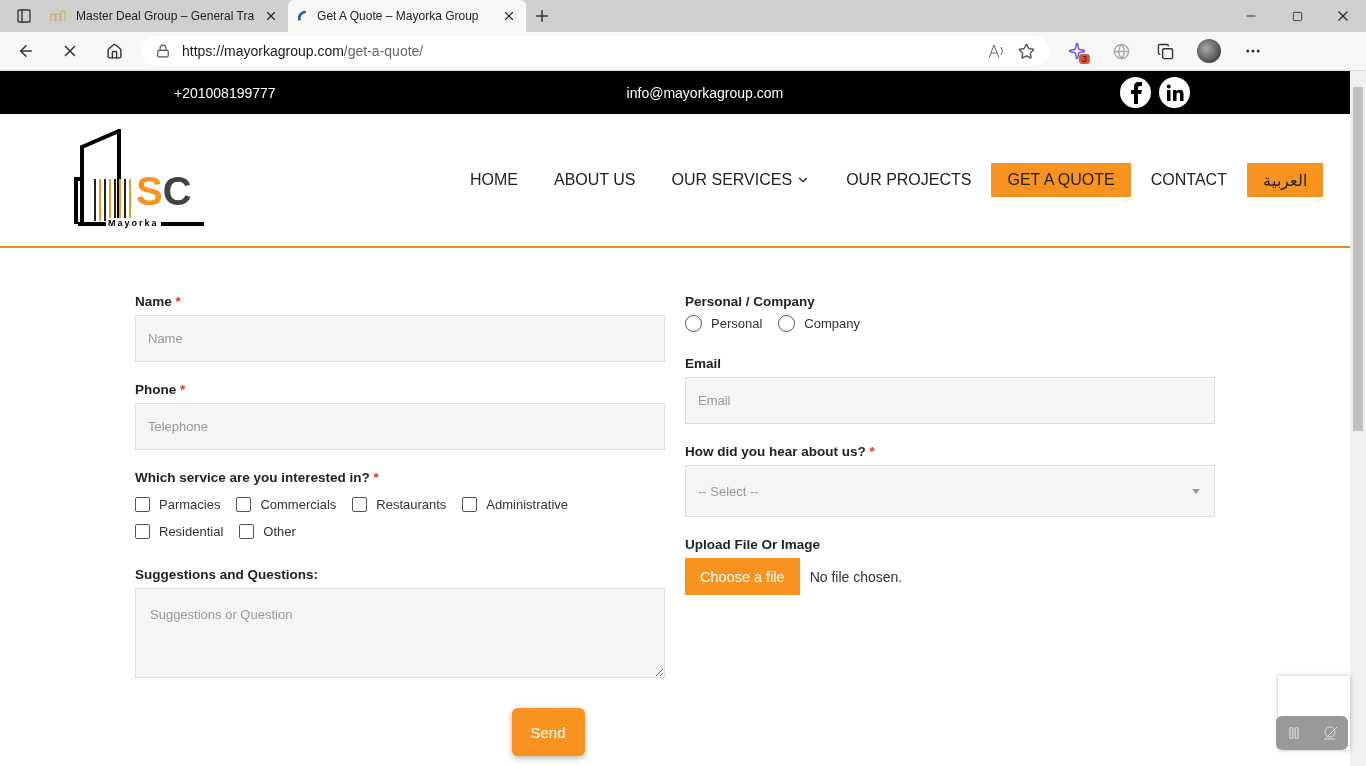 This screenshot has width=1366, height=766. Describe the element at coordinates (1284, 180) in the screenshot. I see `nav-button: العربية` at that location.